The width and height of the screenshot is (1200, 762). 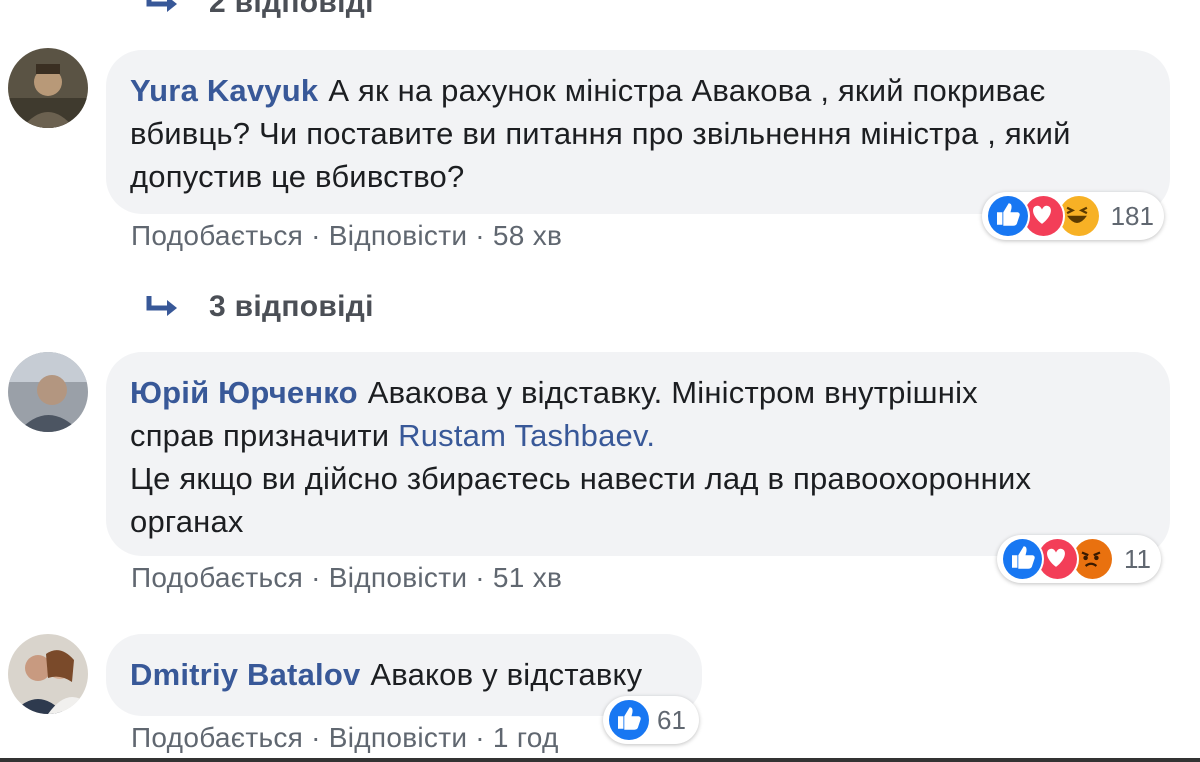 What do you see at coordinates (527, 578) in the screenshot?
I see `timestamp: 51 хв` at bounding box center [527, 578].